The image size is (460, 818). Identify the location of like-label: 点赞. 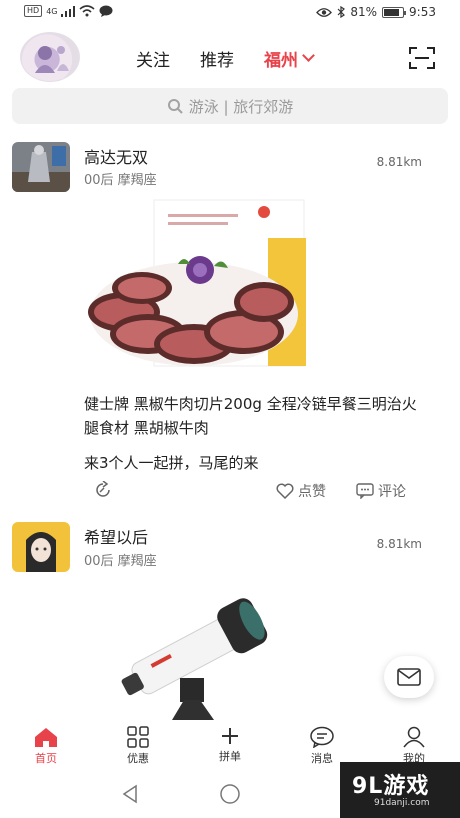
(312, 492).